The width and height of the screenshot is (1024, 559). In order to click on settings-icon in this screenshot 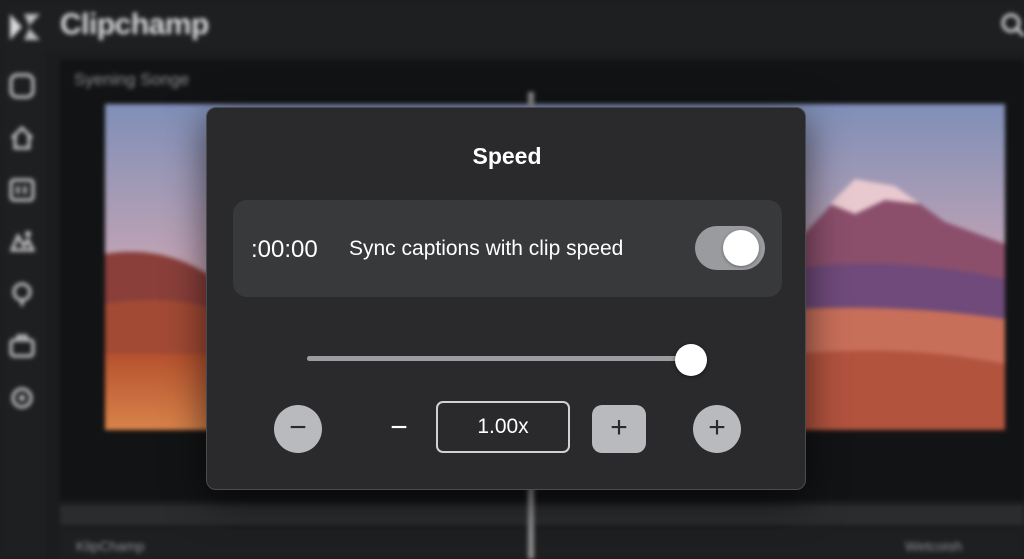, I will do `click(22, 398)`.